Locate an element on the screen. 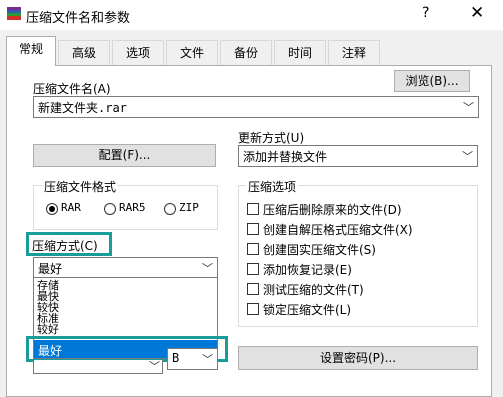  archive-name-combo: 新建文件夹.rar ﹀ is located at coordinates (256, 107).